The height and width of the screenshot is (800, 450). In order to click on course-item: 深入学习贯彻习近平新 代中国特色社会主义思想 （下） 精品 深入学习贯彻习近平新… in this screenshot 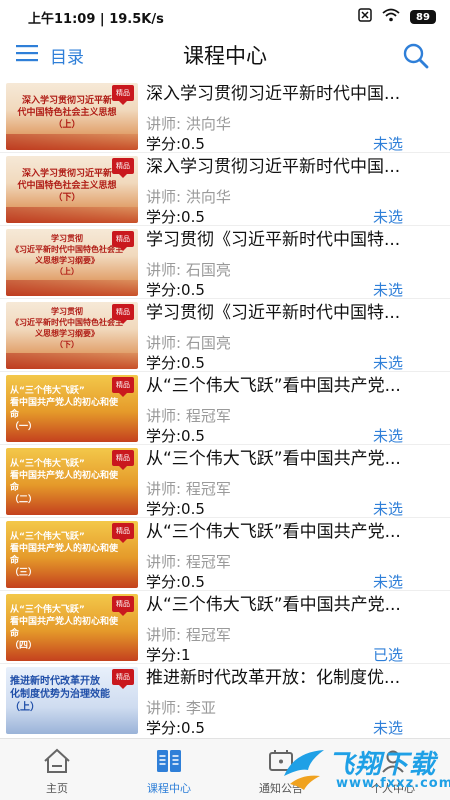, I will do `click(225, 189)`.